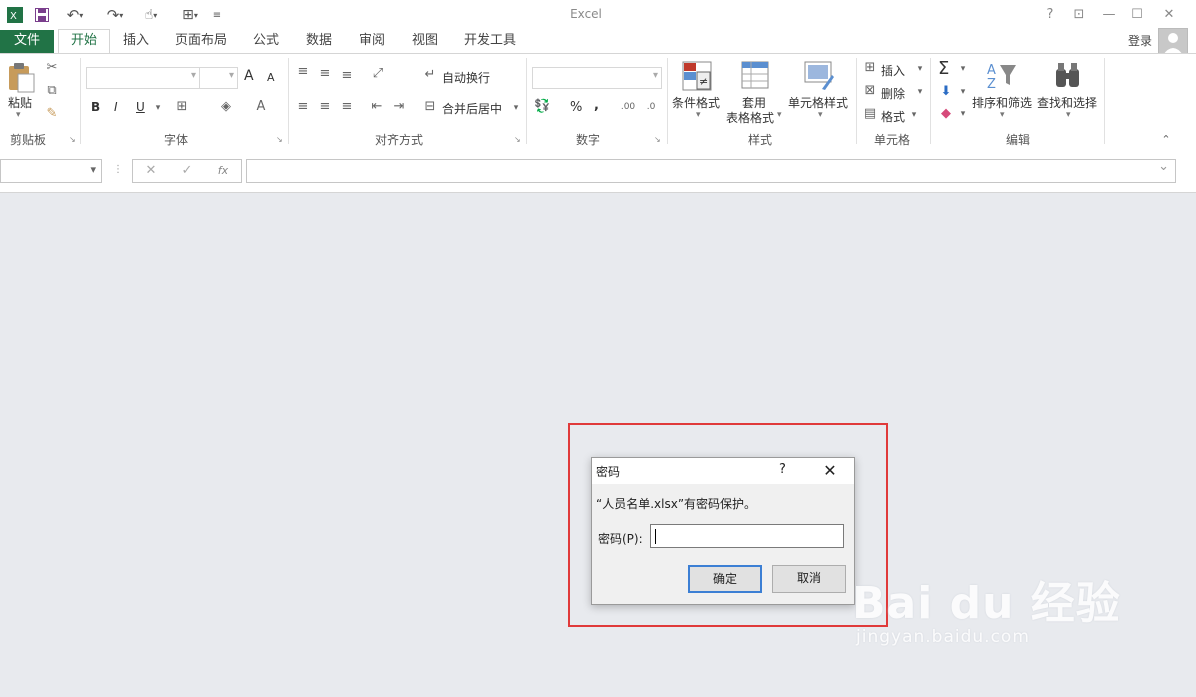 The width and height of the screenshot is (1196, 697). What do you see at coordinates (893, 116) in the screenshot?
I see `format-cells-button: 格式` at bounding box center [893, 116].